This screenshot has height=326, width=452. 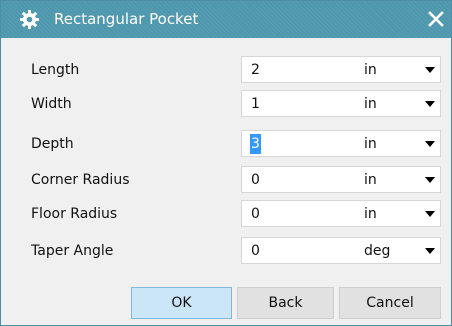 What do you see at coordinates (398, 103) in the screenshot?
I see `width-unit-select: in` at bounding box center [398, 103].